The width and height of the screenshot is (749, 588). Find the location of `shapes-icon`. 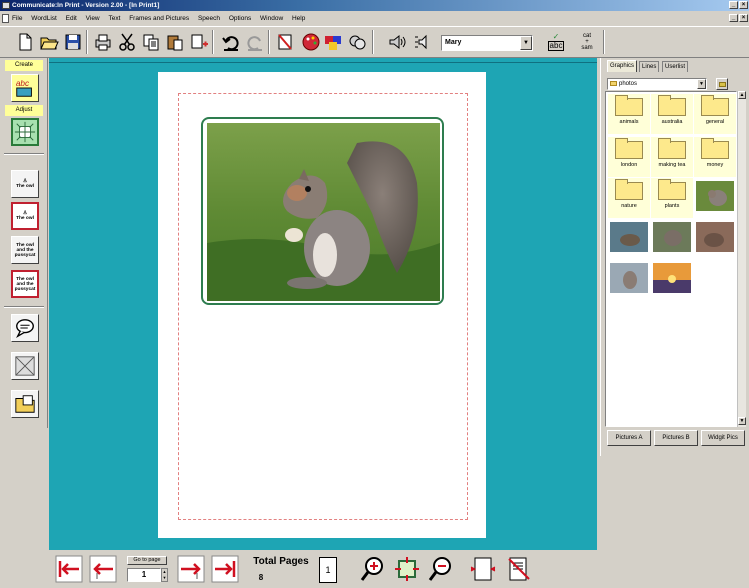

shapes-icon is located at coordinates (357, 42).